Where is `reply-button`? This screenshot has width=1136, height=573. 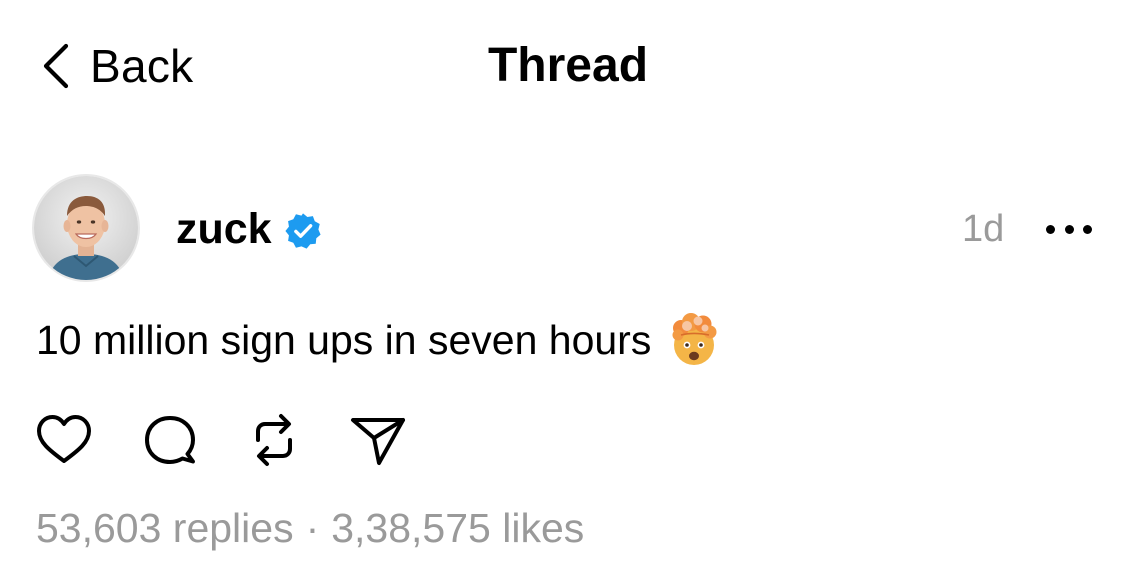 reply-button is located at coordinates (170, 440).